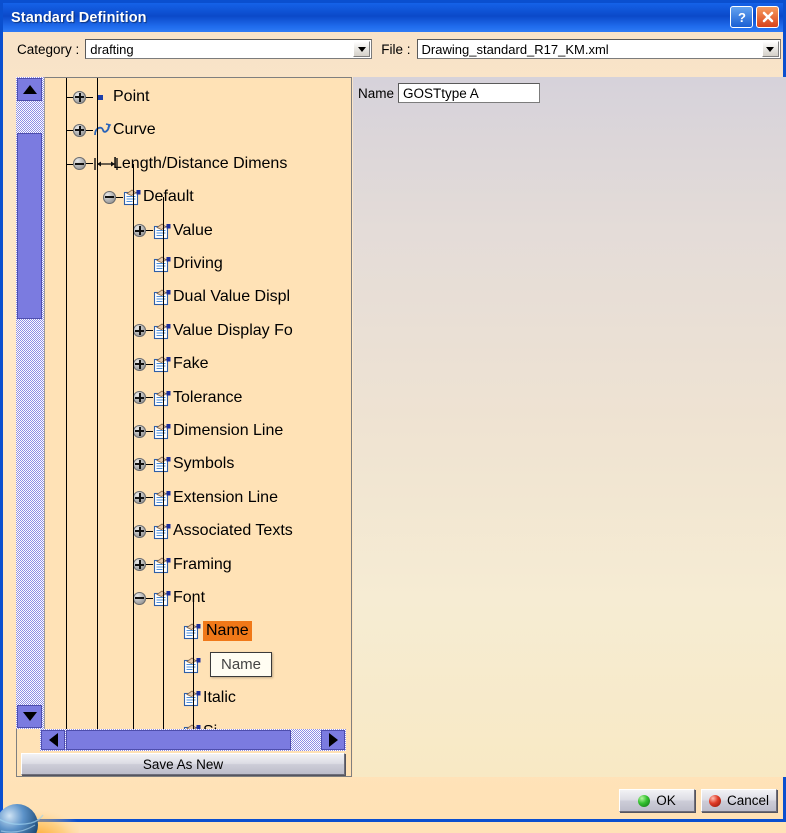 This screenshot has width=786, height=833. What do you see at coordinates (204, 464) in the screenshot?
I see `tree-node-label: Symbols` at bounding box center [204, 464].